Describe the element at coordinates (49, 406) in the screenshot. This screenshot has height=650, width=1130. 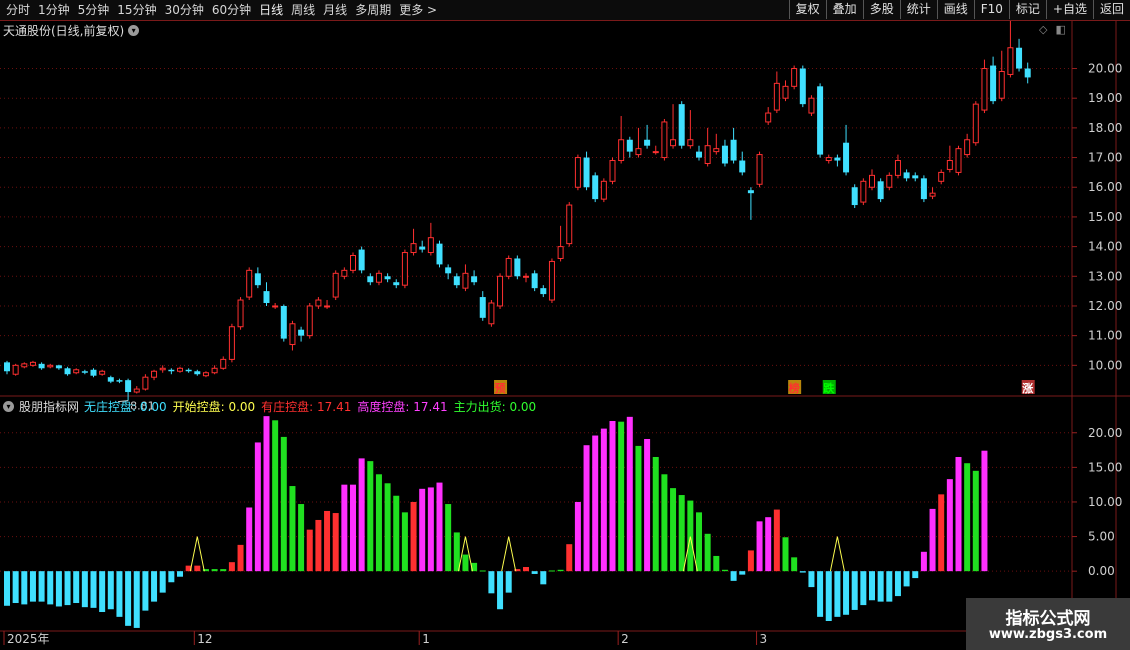
I see `indicator-name: 股朋指标网` at that location.